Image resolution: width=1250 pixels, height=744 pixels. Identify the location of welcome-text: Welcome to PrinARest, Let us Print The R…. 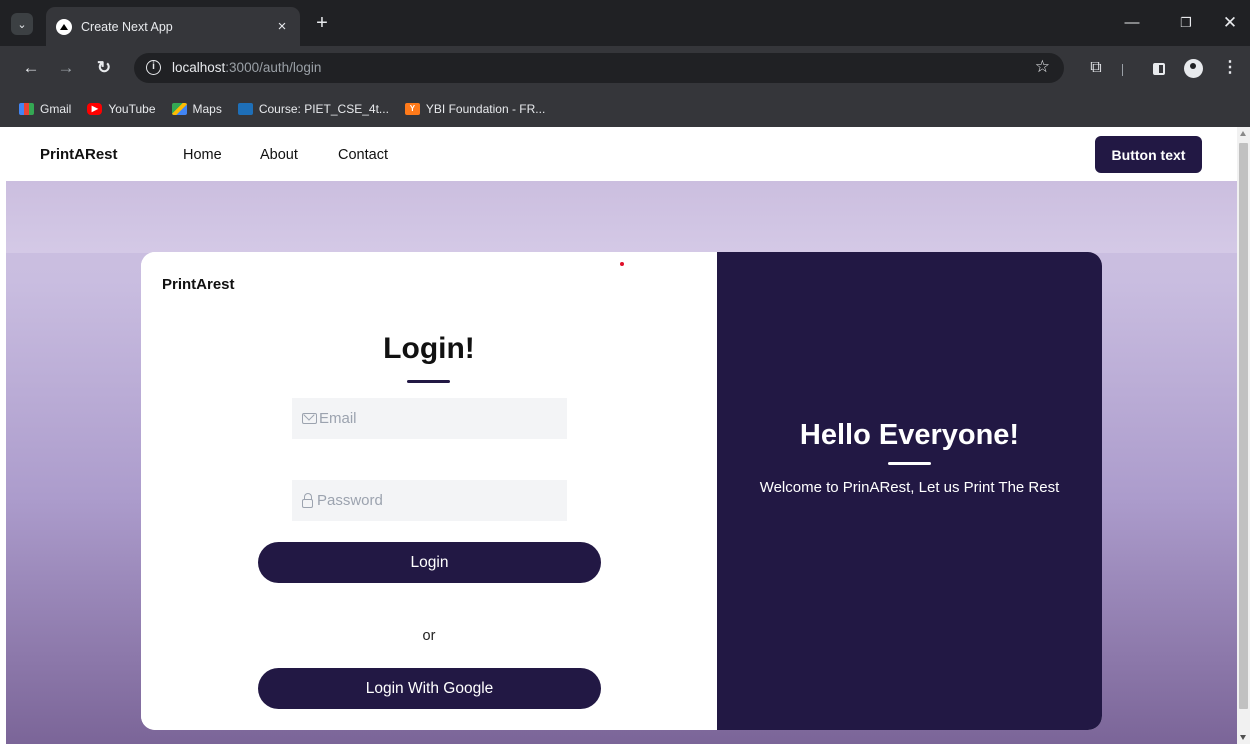
(909, 487).